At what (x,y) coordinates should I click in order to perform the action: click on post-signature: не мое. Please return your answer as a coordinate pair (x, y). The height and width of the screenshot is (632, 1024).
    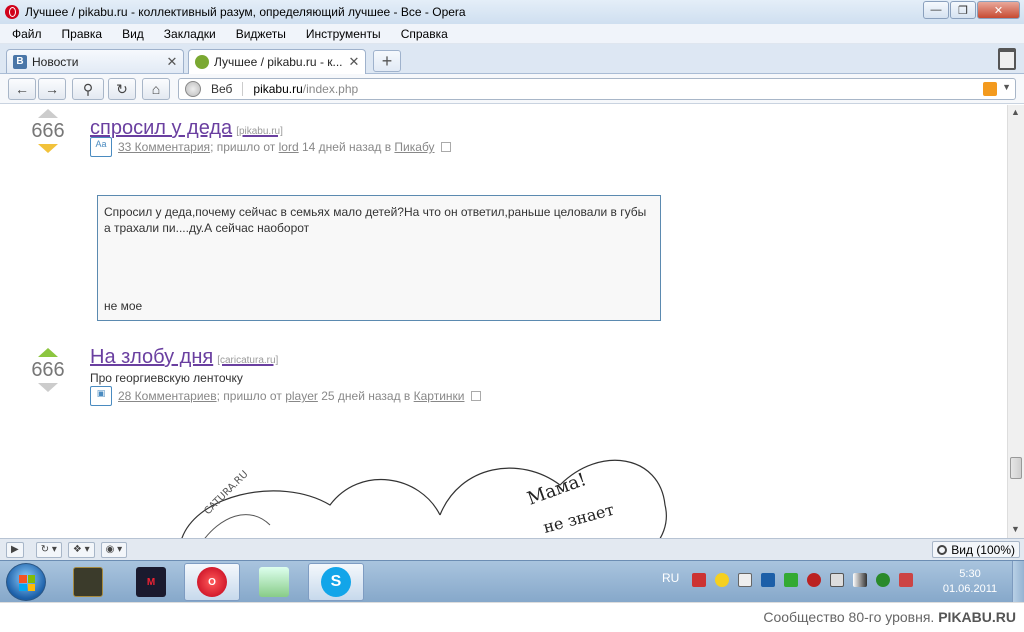
    Looking at the image, I should click on (123, 306).